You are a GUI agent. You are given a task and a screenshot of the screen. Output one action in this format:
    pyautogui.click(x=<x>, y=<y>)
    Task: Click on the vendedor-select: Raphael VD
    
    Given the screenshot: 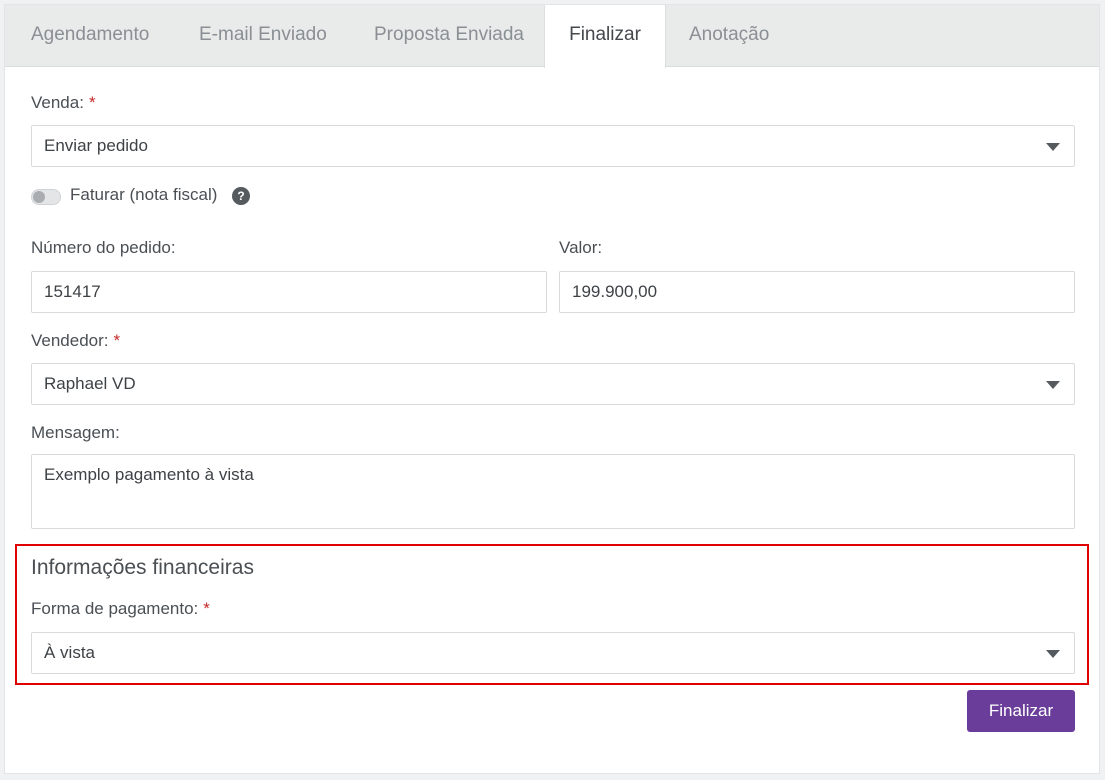 What is the action you would take?
    pyautogui.click(x=553, y=384)
    